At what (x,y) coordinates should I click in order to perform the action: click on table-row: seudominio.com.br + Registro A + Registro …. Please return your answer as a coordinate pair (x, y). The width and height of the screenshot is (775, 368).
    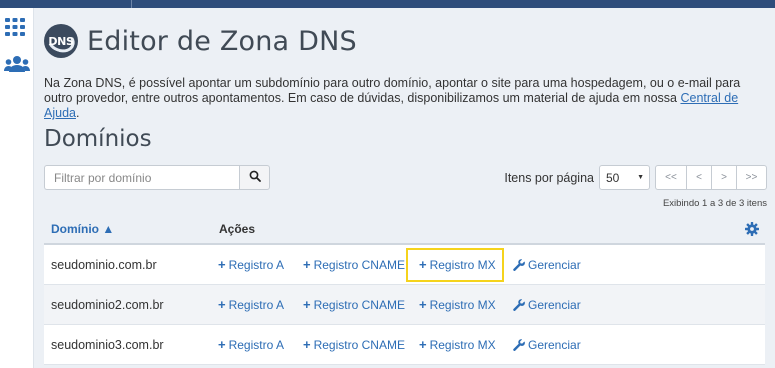
    Looking at the image, I should click on (404, 265).